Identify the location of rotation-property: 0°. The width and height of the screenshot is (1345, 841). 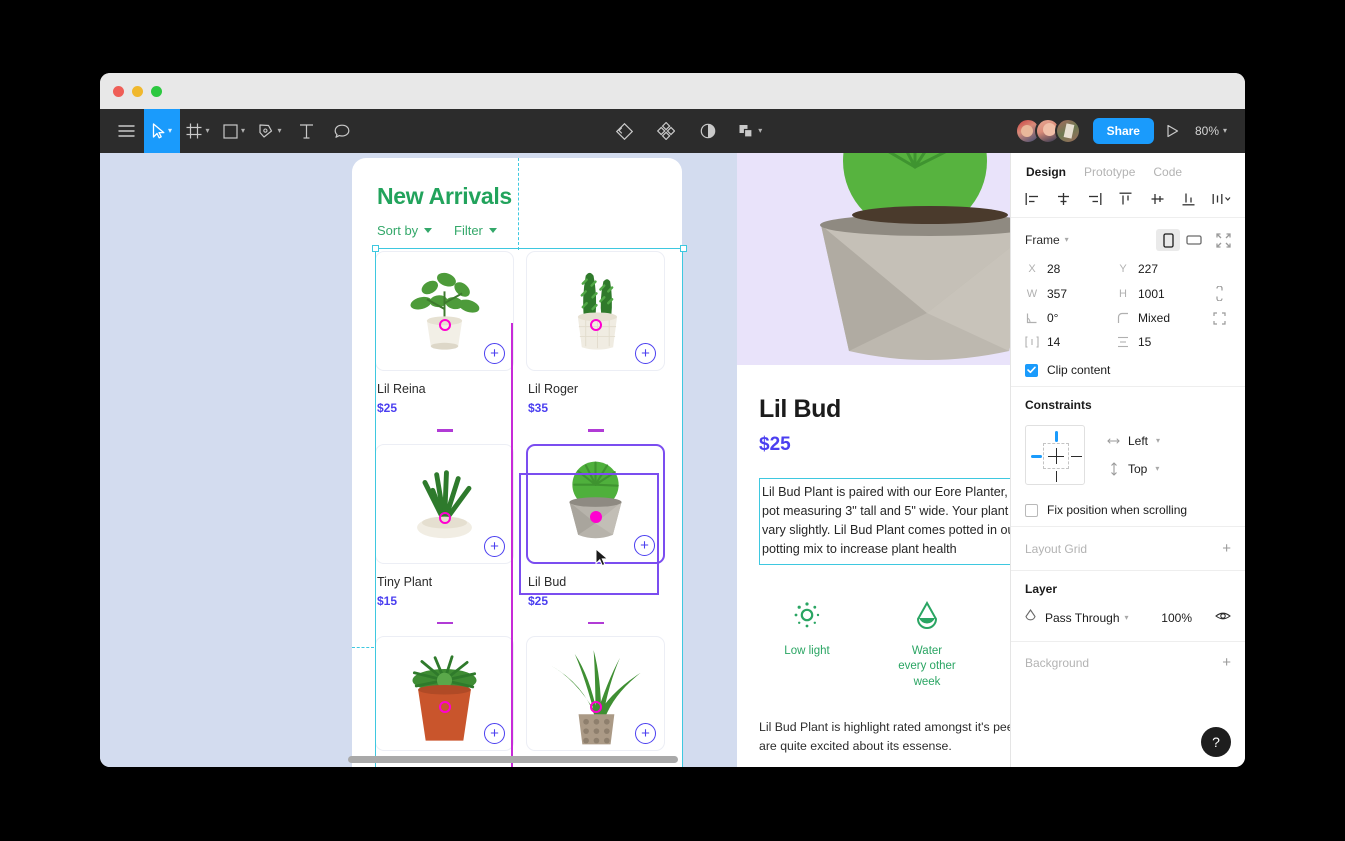
(1070, 318).